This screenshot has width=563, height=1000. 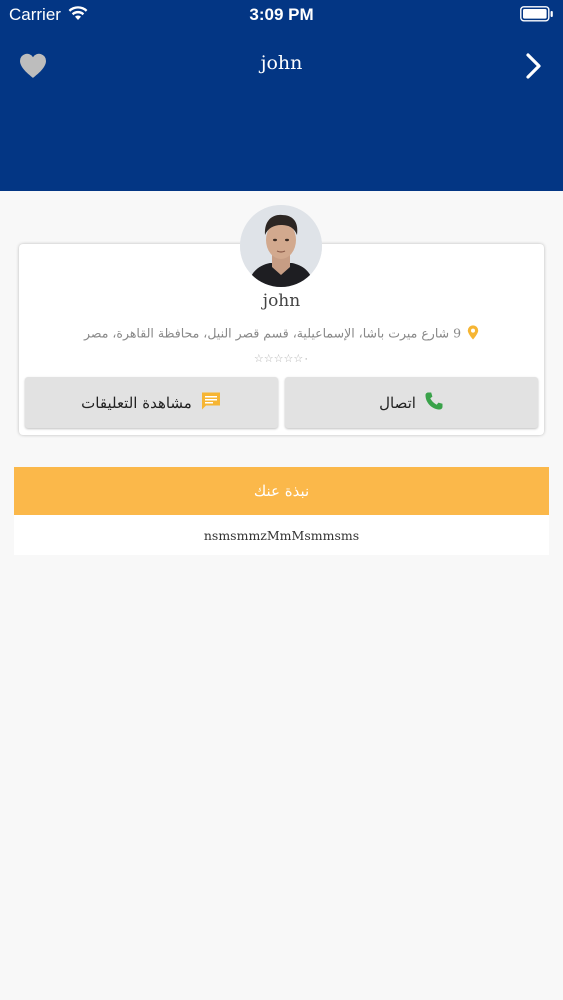 I want to click on star-rating: ☆☆☆☆☆٠, so click(x=281, y=358).